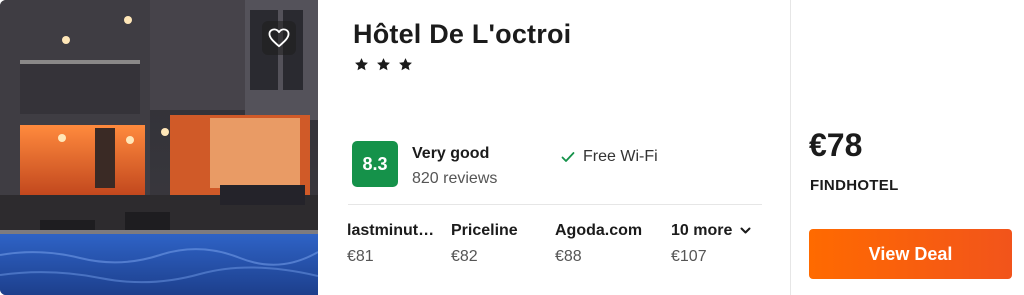 The width and height of the screenshot is (1024, 295). What do you see at coordinates (568, 256) in the screenshot?
I see `provider-price: €88` at bounding box center [568, 256].